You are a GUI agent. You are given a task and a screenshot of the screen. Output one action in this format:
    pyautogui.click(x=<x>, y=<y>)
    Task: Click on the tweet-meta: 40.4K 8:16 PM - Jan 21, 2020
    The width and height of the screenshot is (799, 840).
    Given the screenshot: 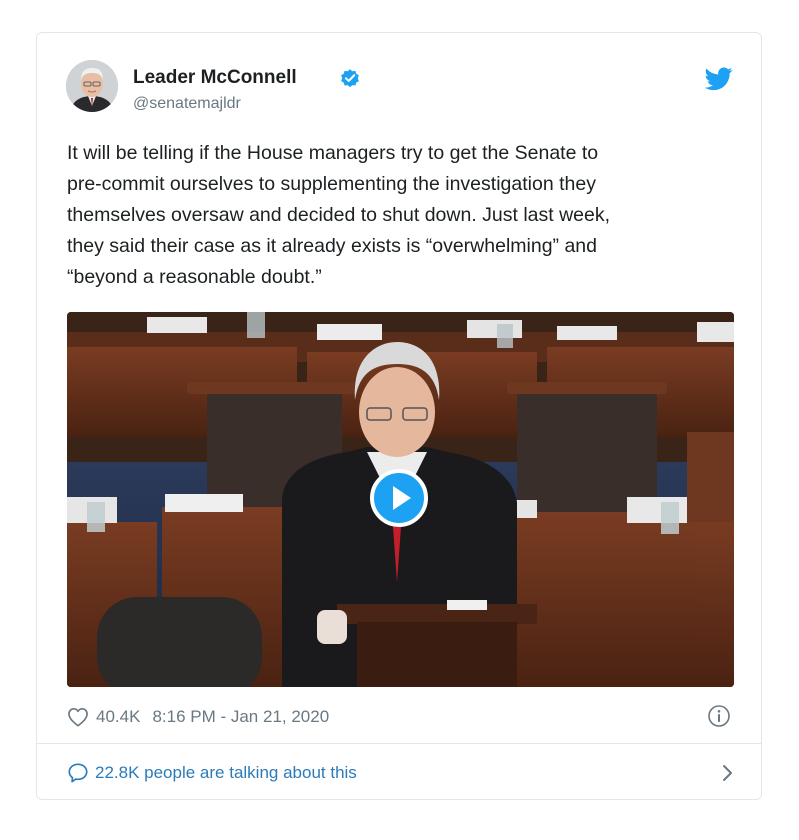 What is the action you would take?
    pyautogui.click(x=198, y=717)
    